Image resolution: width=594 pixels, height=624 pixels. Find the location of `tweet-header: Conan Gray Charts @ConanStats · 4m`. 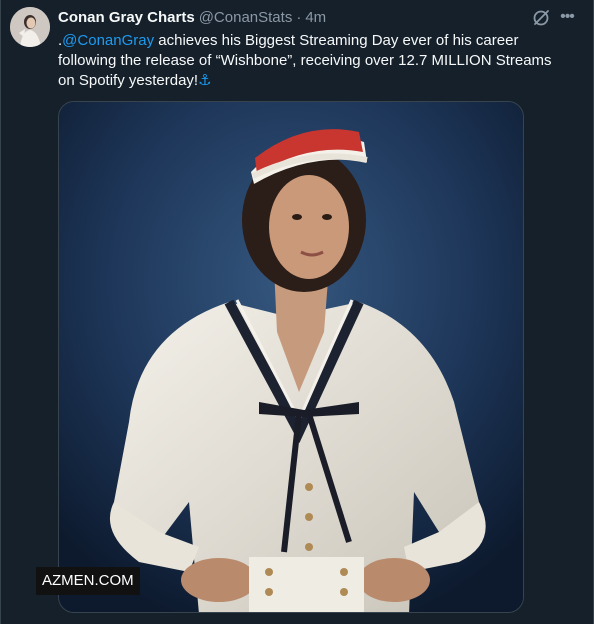

tweet-header: Conan Gray Charts @ConanStats · 4m is located at coordinates (286, 18).